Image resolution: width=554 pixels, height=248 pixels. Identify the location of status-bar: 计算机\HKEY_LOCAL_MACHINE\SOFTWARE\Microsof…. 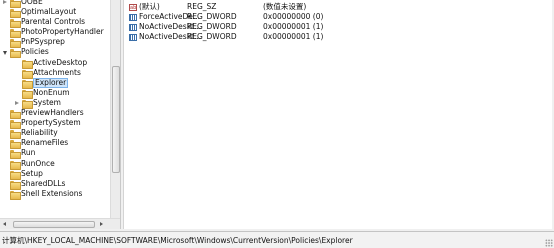
(277, 239).